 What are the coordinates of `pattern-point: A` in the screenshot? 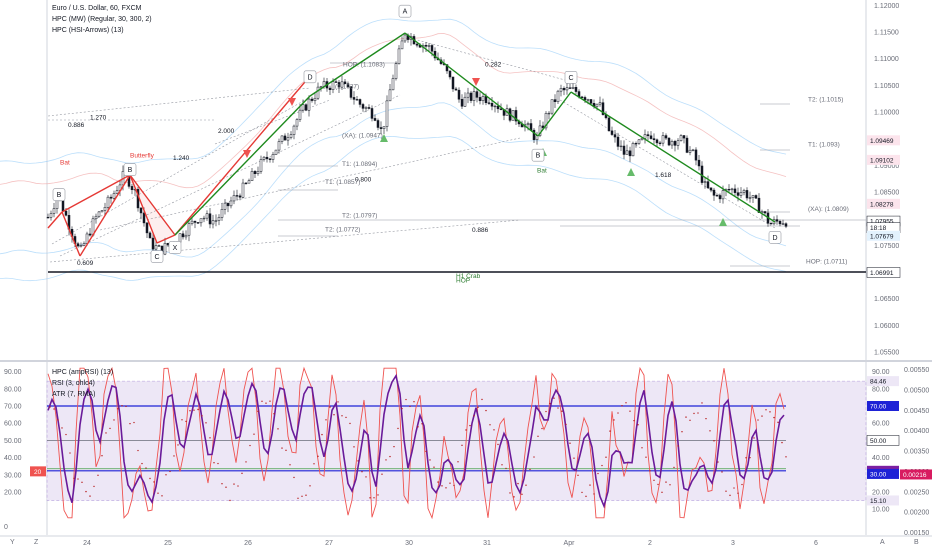 It's located at (405, 11).